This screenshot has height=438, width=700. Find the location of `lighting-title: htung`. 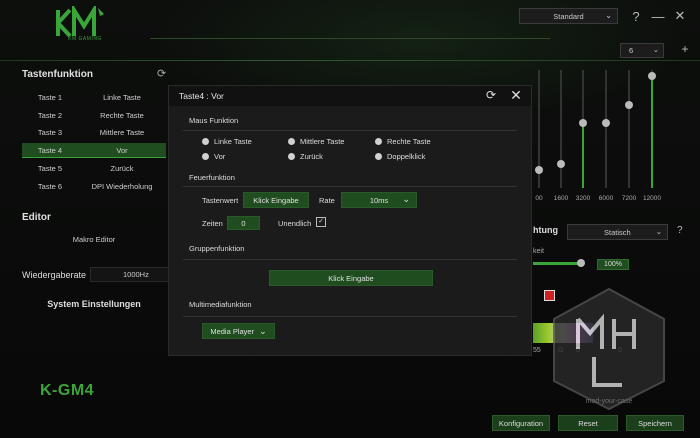

lighting-title: htung is located at coordinates (545, 230).